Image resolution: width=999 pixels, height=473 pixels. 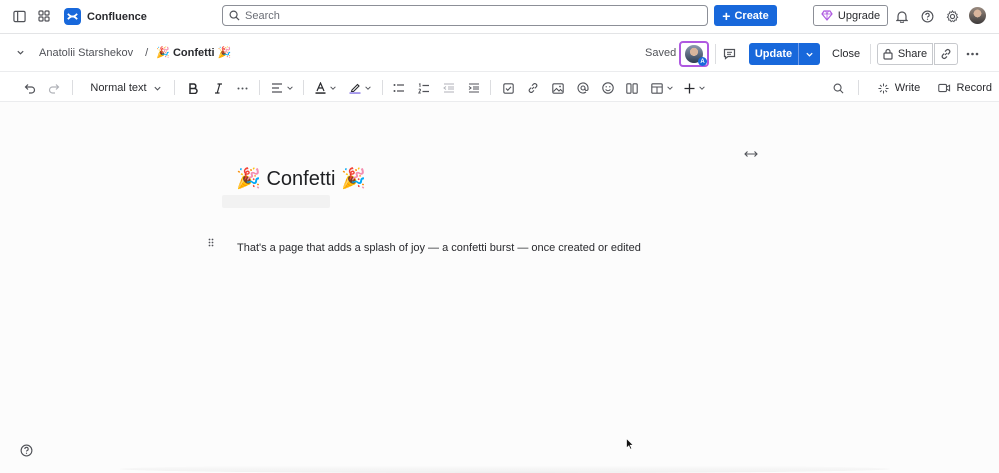 I want to click on text-color-dropdown, so click(x=326, y=88).